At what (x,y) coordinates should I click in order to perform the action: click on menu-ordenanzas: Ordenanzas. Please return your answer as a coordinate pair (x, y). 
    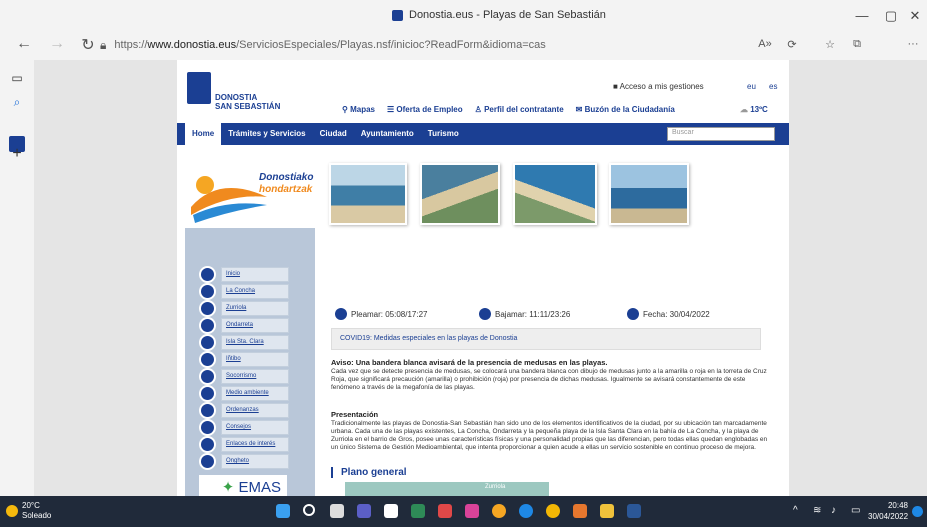
    Looking at the image, I should click on (255, 410).